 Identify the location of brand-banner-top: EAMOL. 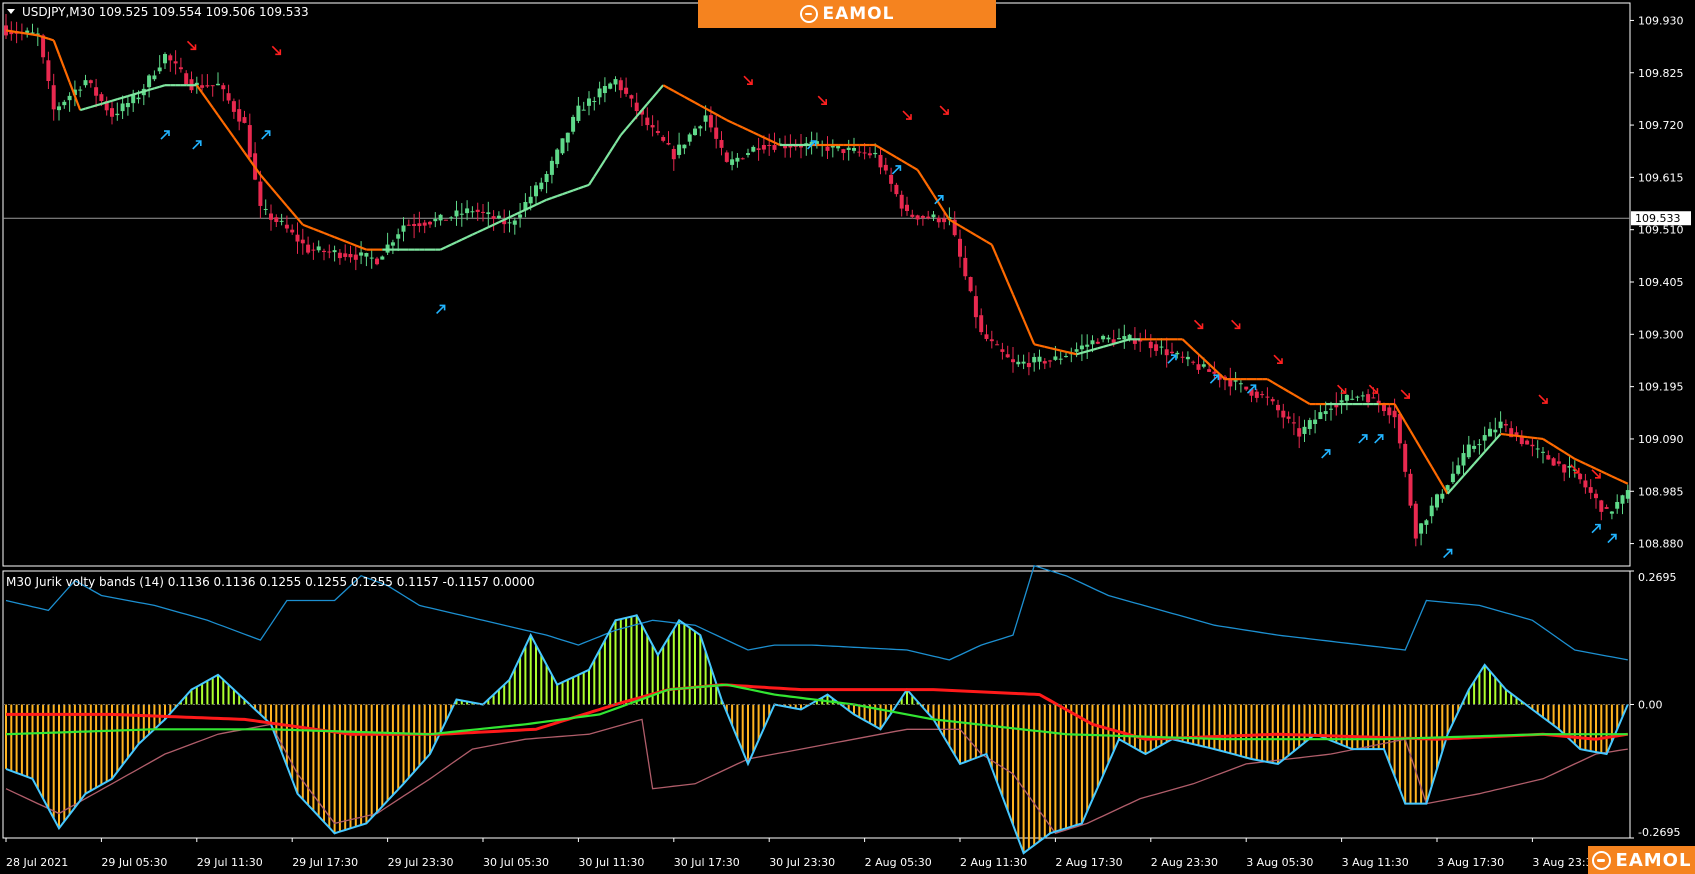
(847, 14).